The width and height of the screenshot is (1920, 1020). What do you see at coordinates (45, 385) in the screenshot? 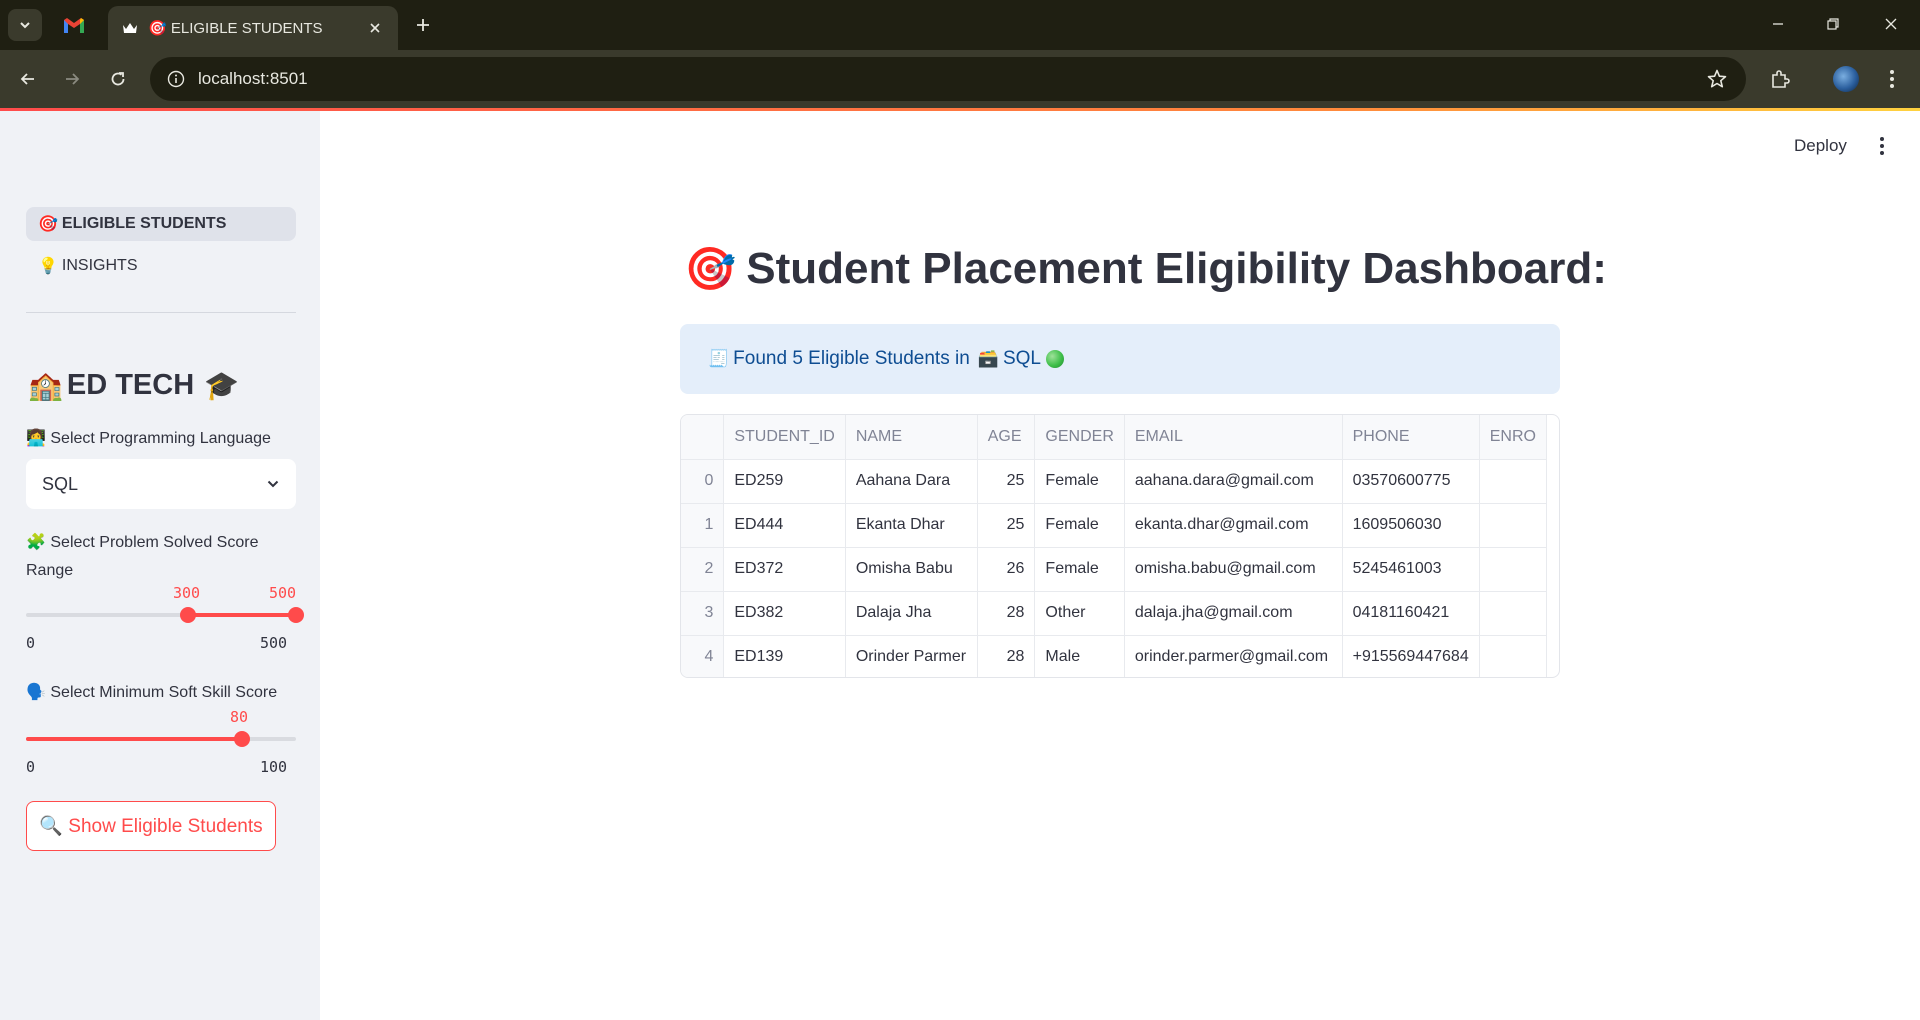
I see `school-icon: 🏫` at bounding box center [45, 385].